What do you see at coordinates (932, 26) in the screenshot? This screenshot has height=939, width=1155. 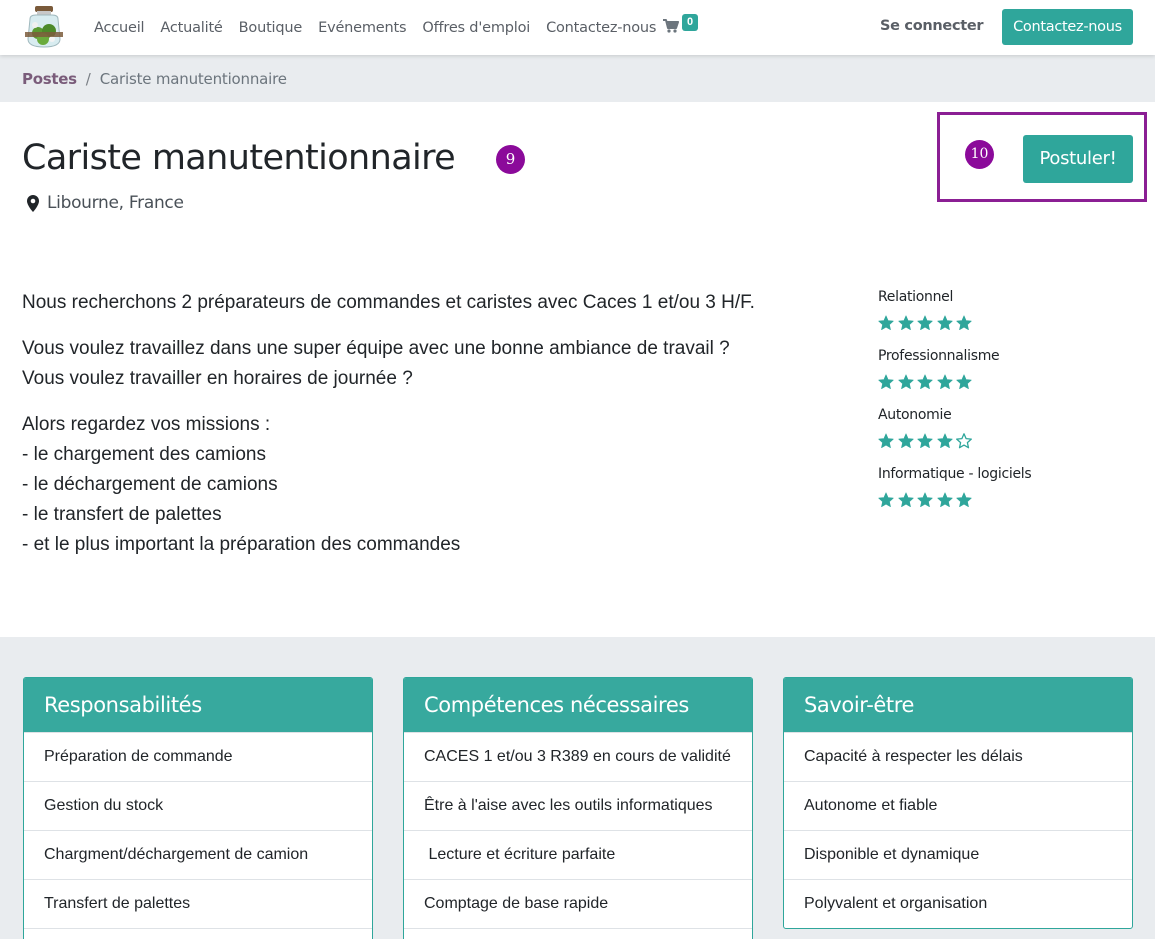 I see `signin-link: Se connecter` at bounding box center [932, 26].